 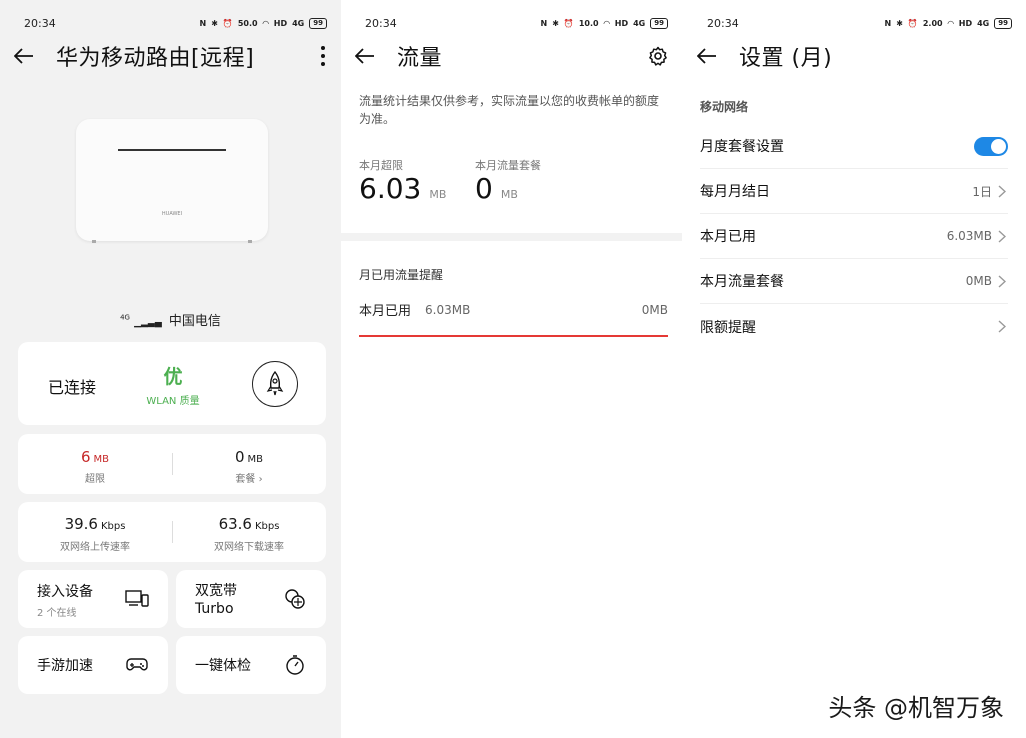 What do you see at coordinates (172, 150) in the screenshot?
I see `router-light-strip` at bounding box center [172, 150].